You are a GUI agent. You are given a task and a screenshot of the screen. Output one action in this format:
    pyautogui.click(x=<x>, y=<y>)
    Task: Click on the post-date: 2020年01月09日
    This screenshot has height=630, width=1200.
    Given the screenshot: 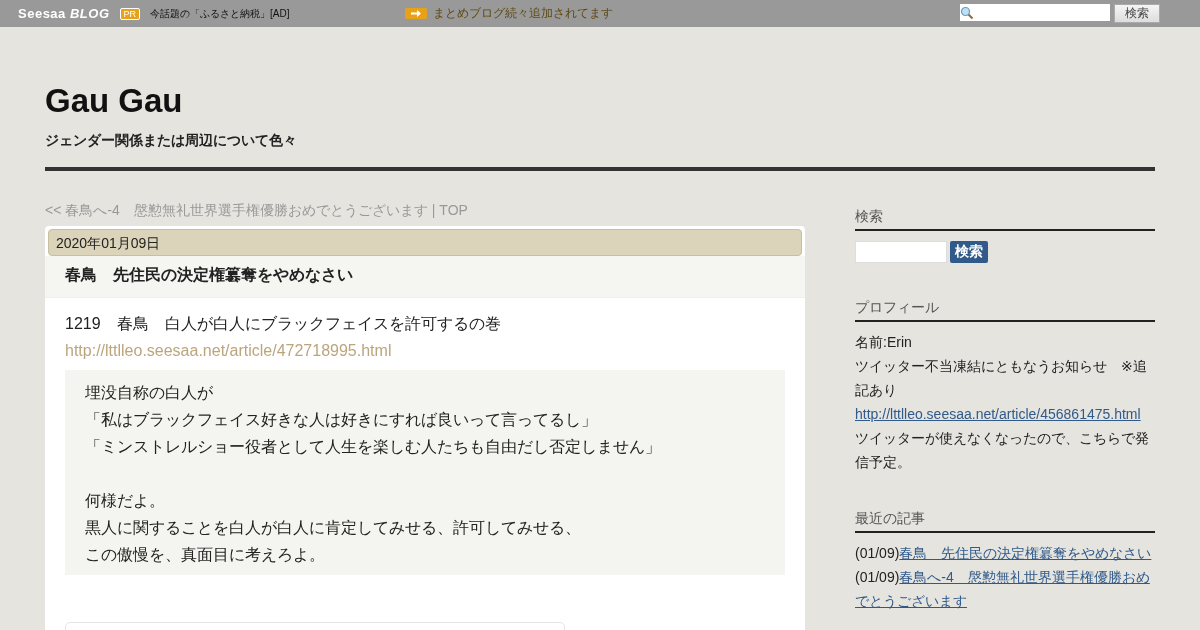 What is the action you would take?
    pyautogui.click(x=425, y=242)
    